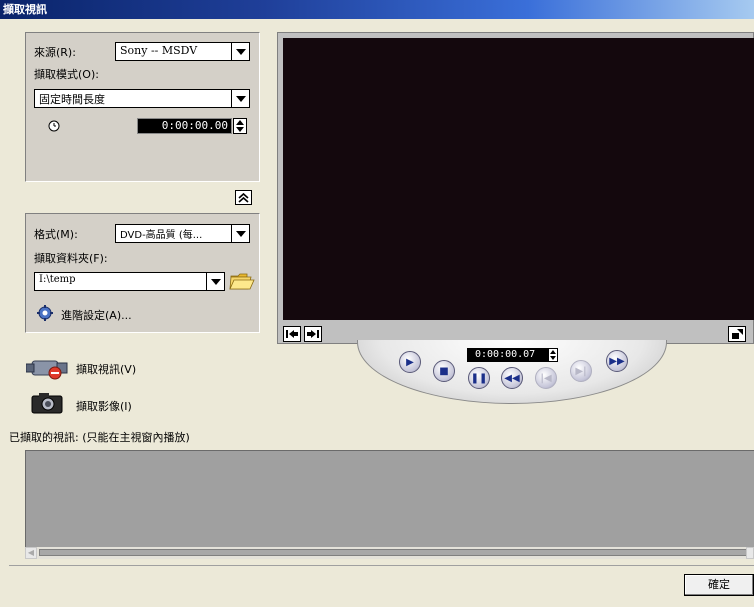 The height and width of the screenshot is (607, 754). Describe the element at coordinates (750, 553) in the screenshot. I see `scroll-right-arrow` at that location.